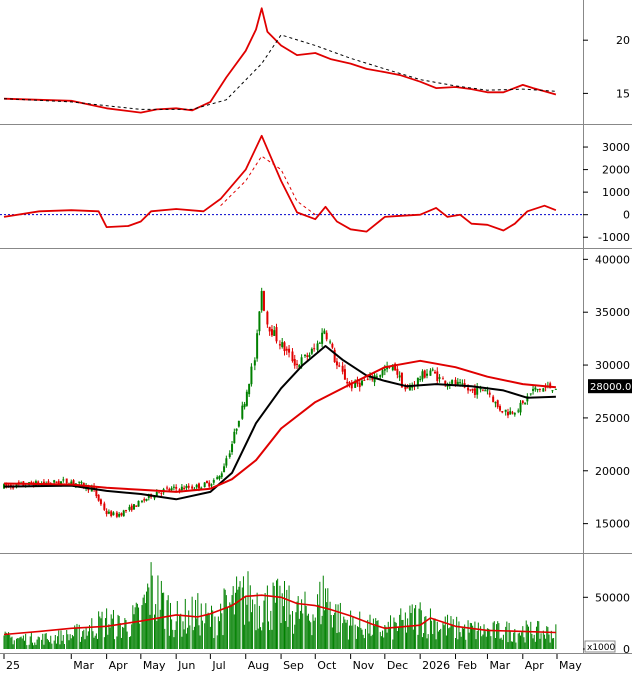 Image resolution: width=632 pixels, height=673 pixels. Describe the element at coordinates (364, 665) in the screenshot. I see `x-tick-label-9: Nov` at that location.